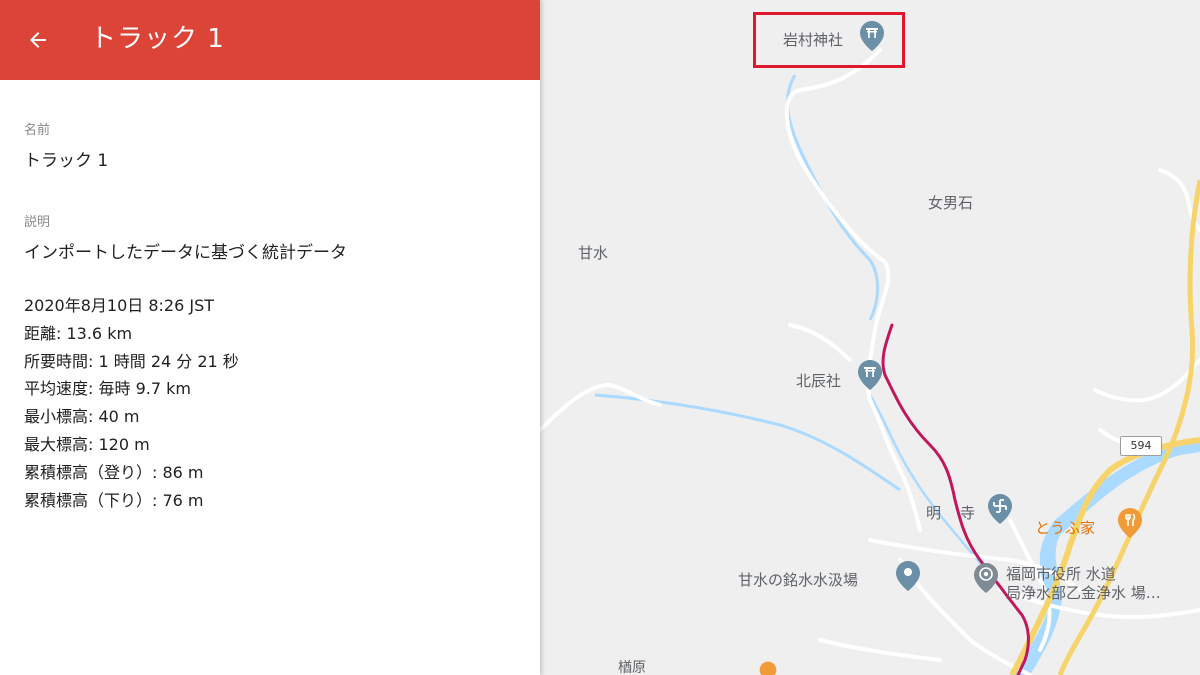 The image size is (1200, 675). Describe the element at coordinates (632, 667) in the screenshot. I see `place-label-yakihara: 楢原` at that location.